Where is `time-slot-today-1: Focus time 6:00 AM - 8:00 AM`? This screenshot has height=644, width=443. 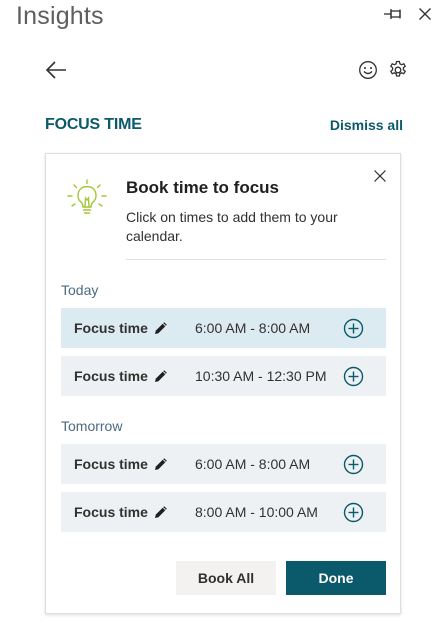 time-slot-today-1: Focus time 6:00 AM - 8:00 AM is located at coordinates (223, 328).